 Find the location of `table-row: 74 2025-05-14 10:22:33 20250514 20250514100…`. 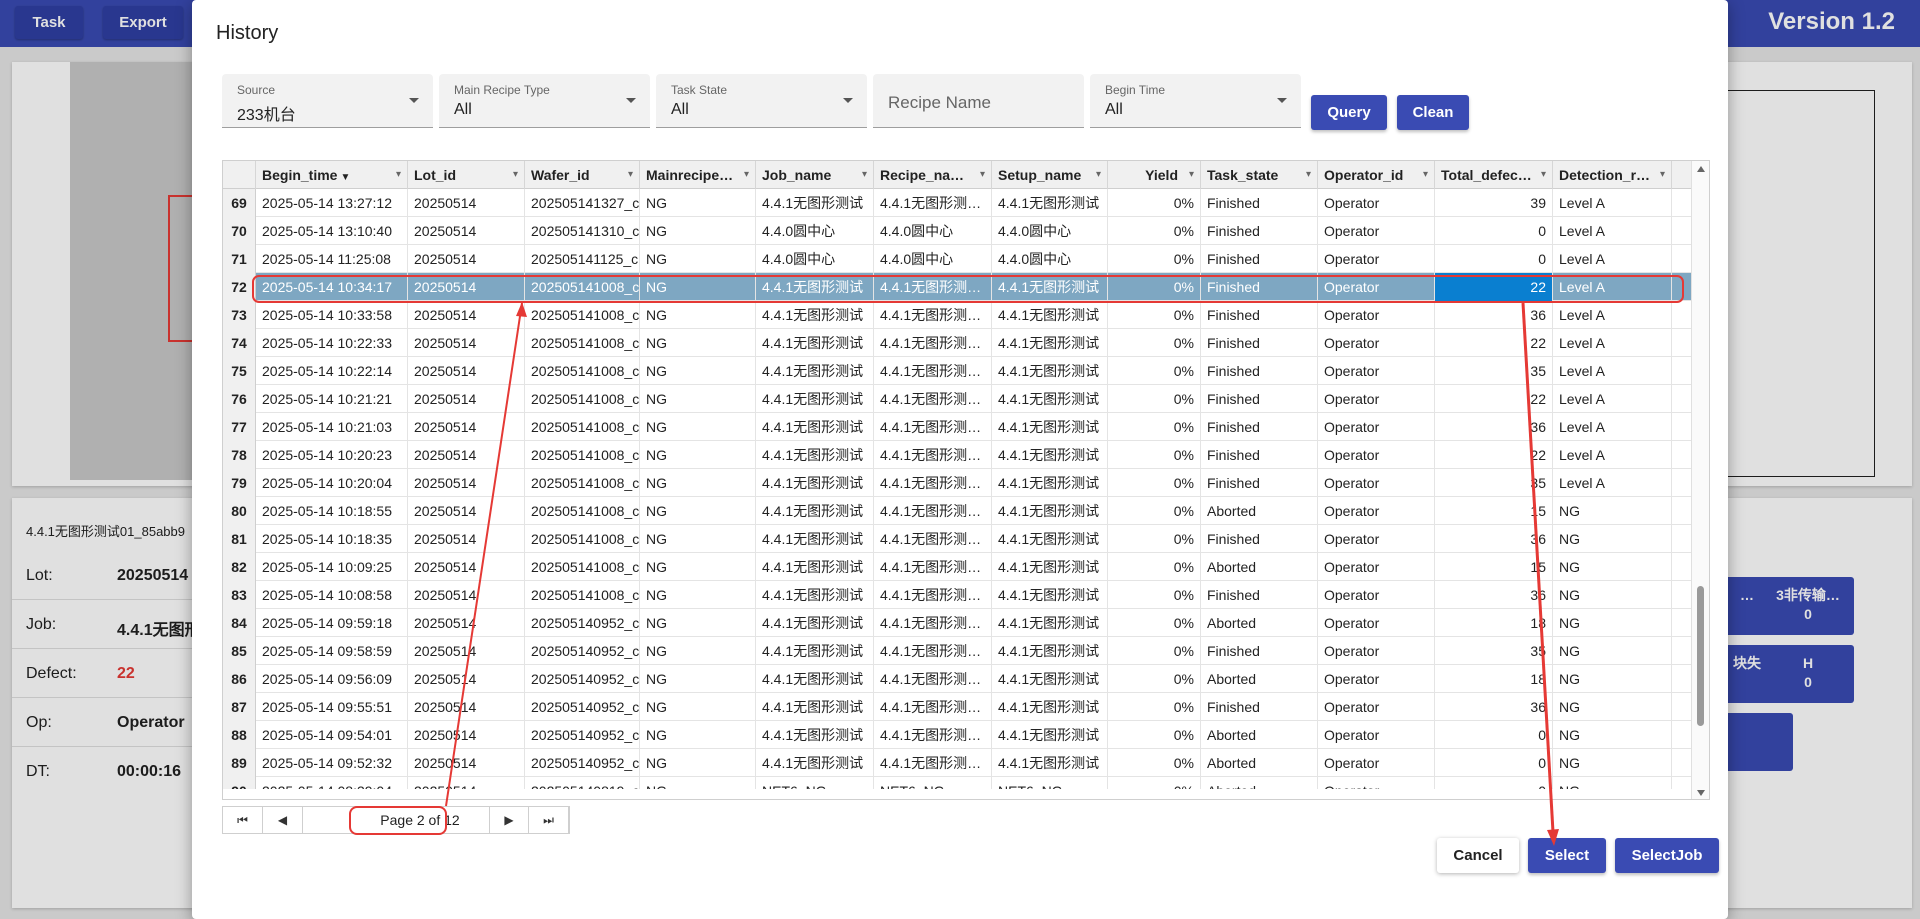

table-row: 74 2025-05-14 10:22:33 20250514 20250514100… is located at coordinates (957, 343).